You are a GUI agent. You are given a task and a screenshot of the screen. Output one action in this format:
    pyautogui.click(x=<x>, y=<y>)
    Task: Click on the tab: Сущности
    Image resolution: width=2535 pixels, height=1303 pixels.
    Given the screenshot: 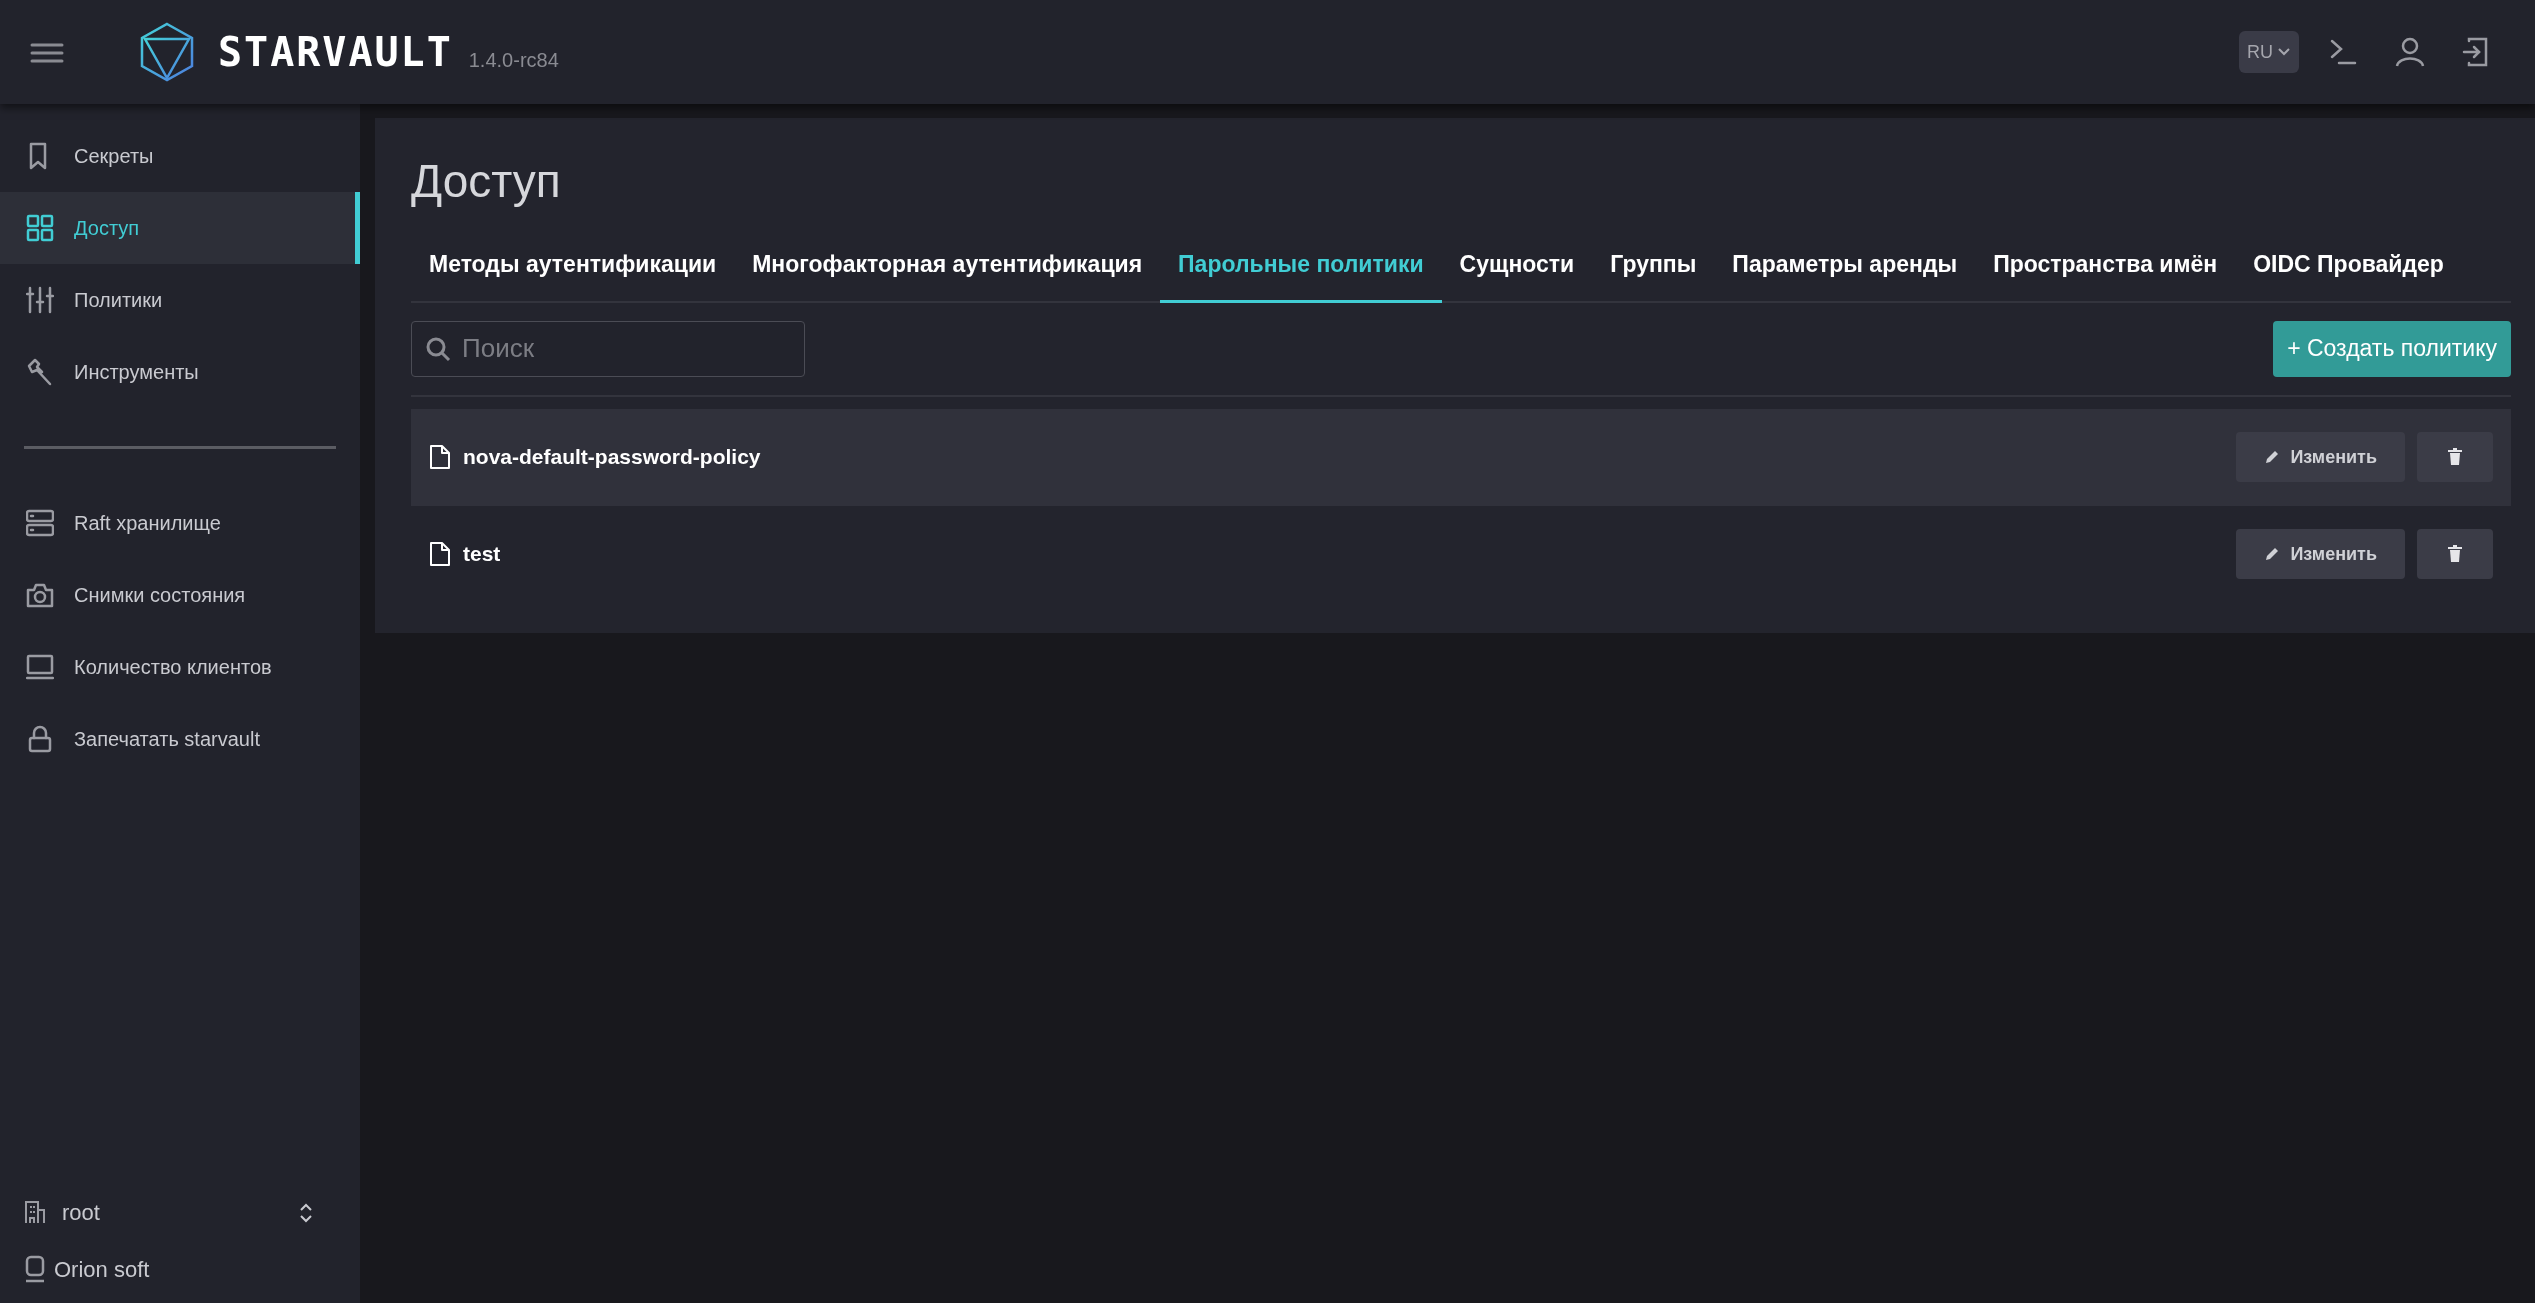 What is the action you would take?
    pyautogui.click(x=1517, y=268)
    